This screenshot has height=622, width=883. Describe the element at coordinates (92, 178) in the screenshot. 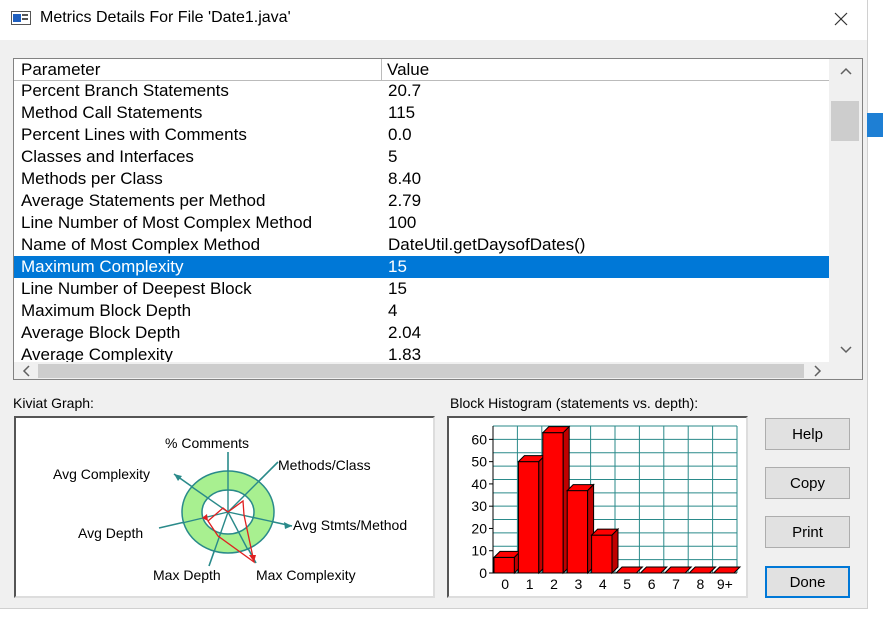

I see `row-parameter: Methods per Class` at that location.